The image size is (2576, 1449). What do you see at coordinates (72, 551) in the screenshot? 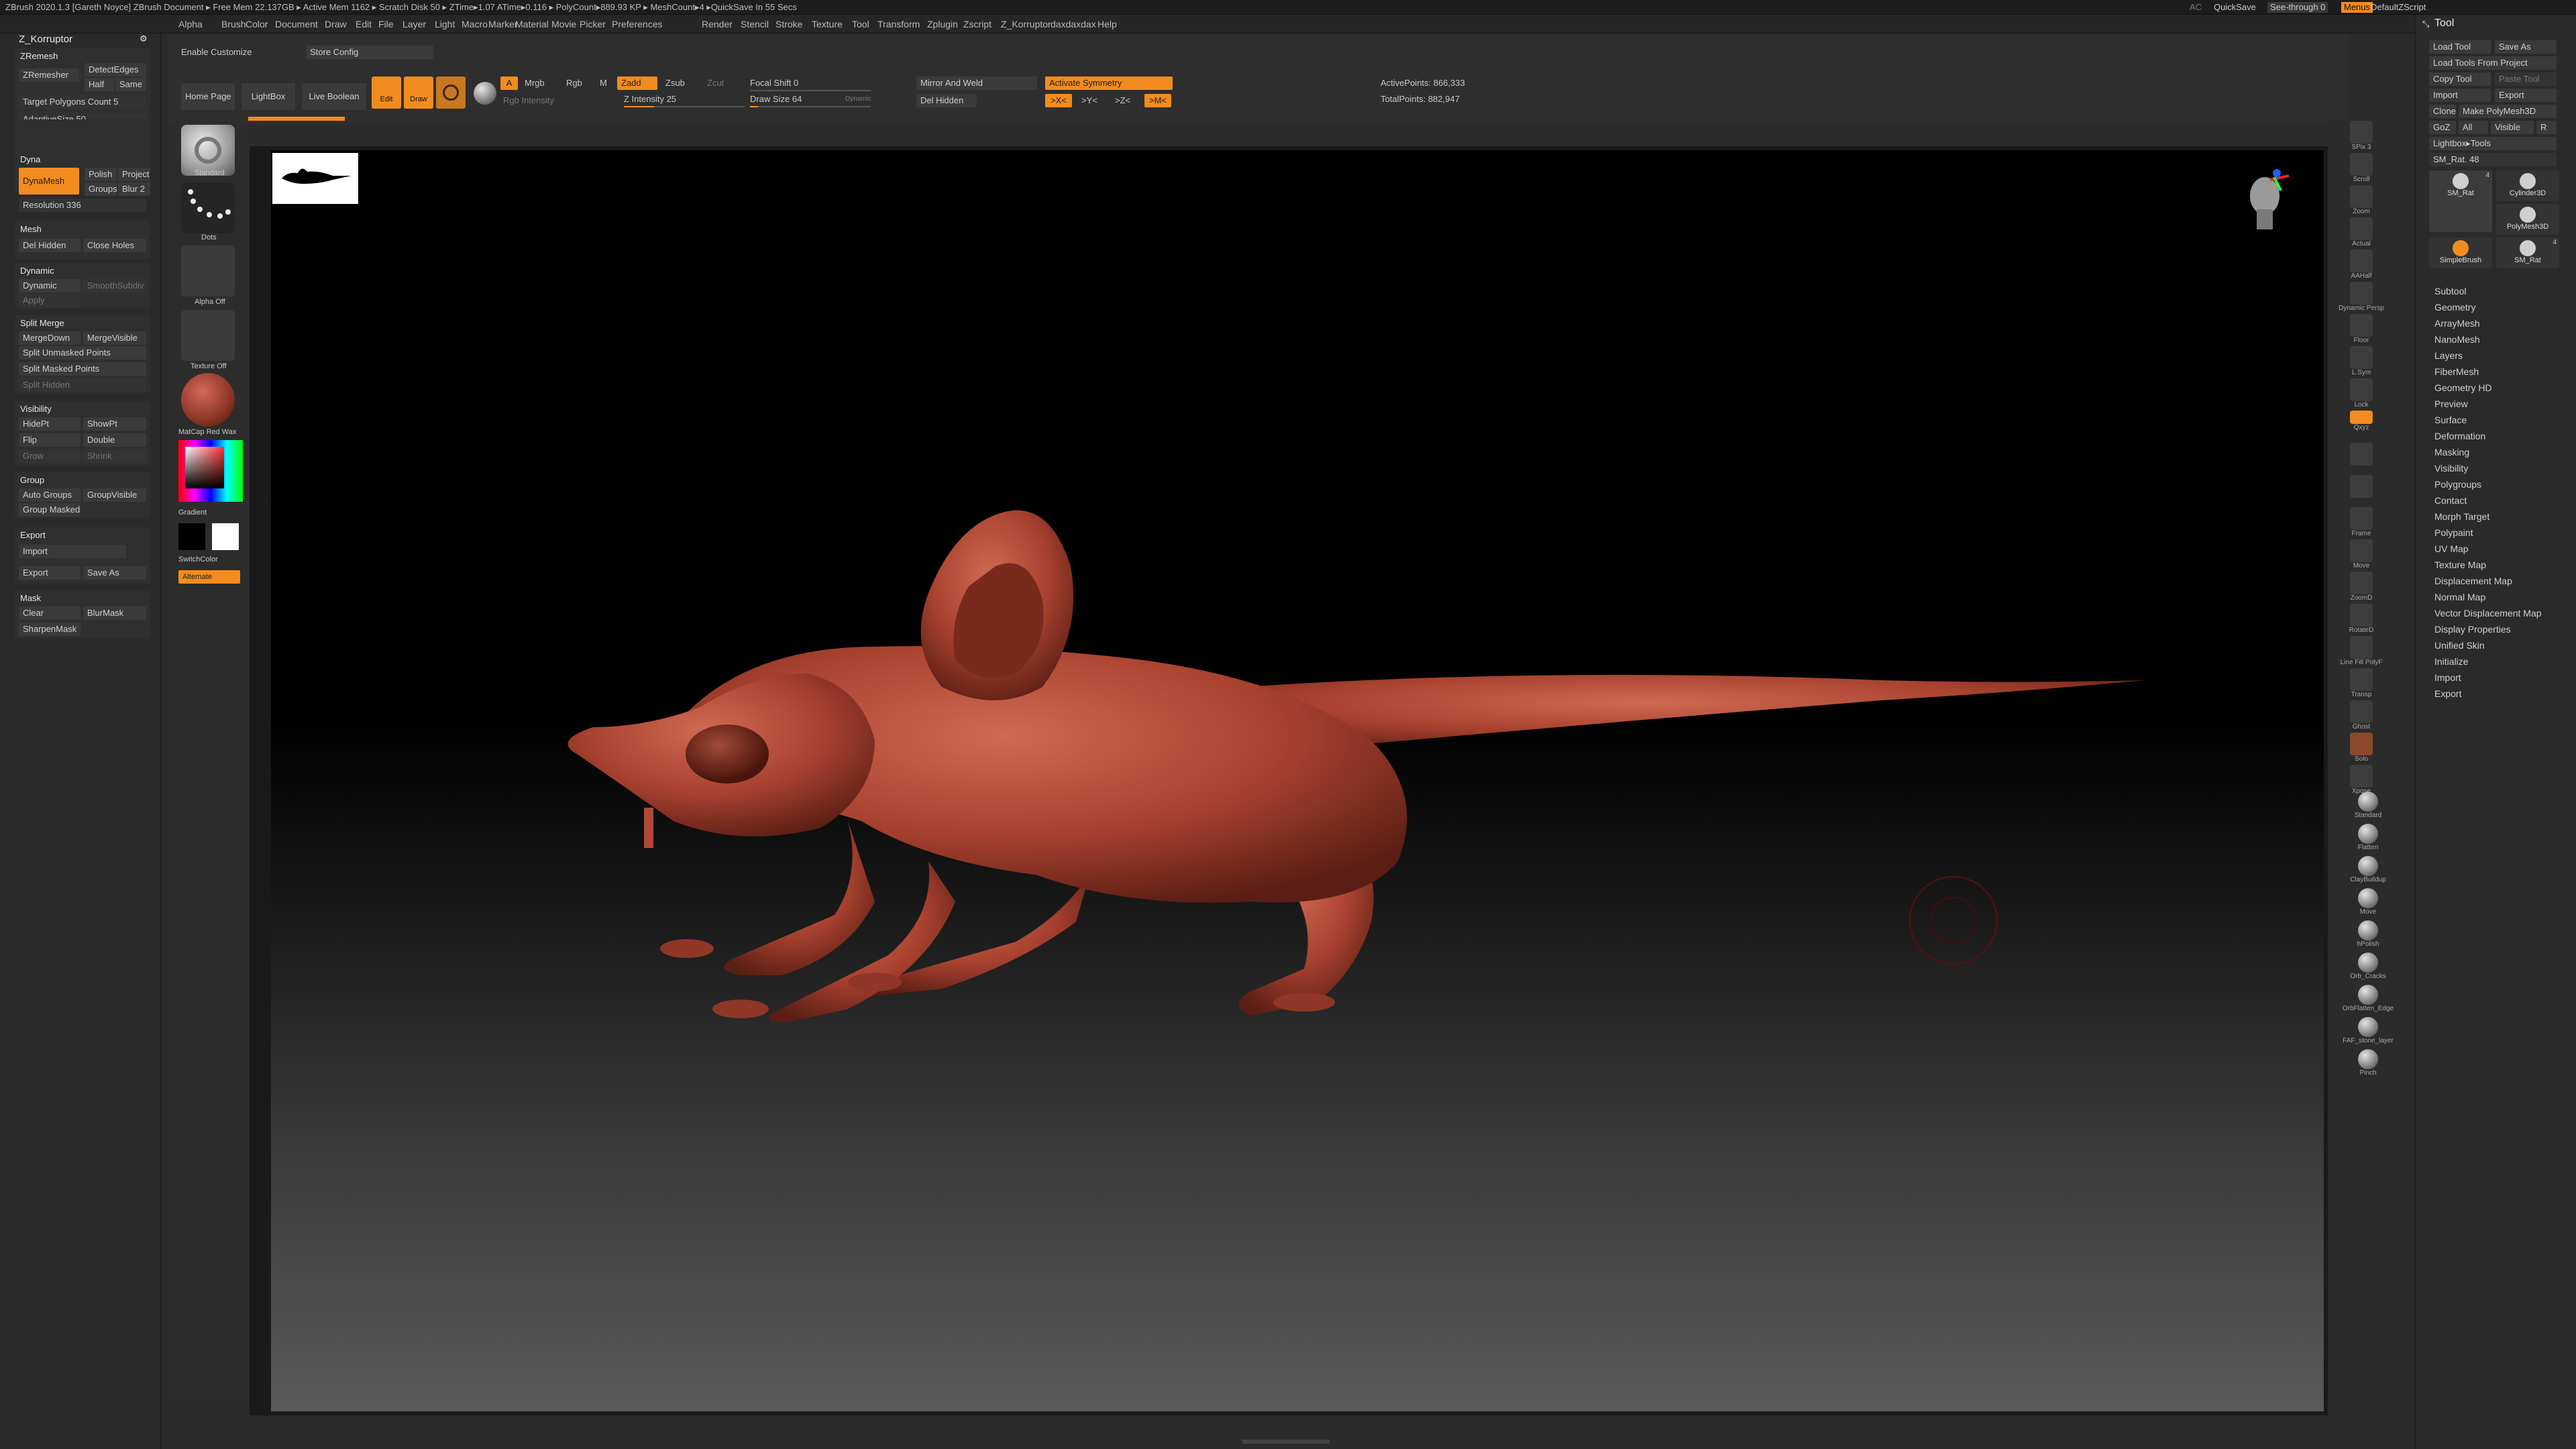
I see `import-button: Import` at bounding box center [72, 551].